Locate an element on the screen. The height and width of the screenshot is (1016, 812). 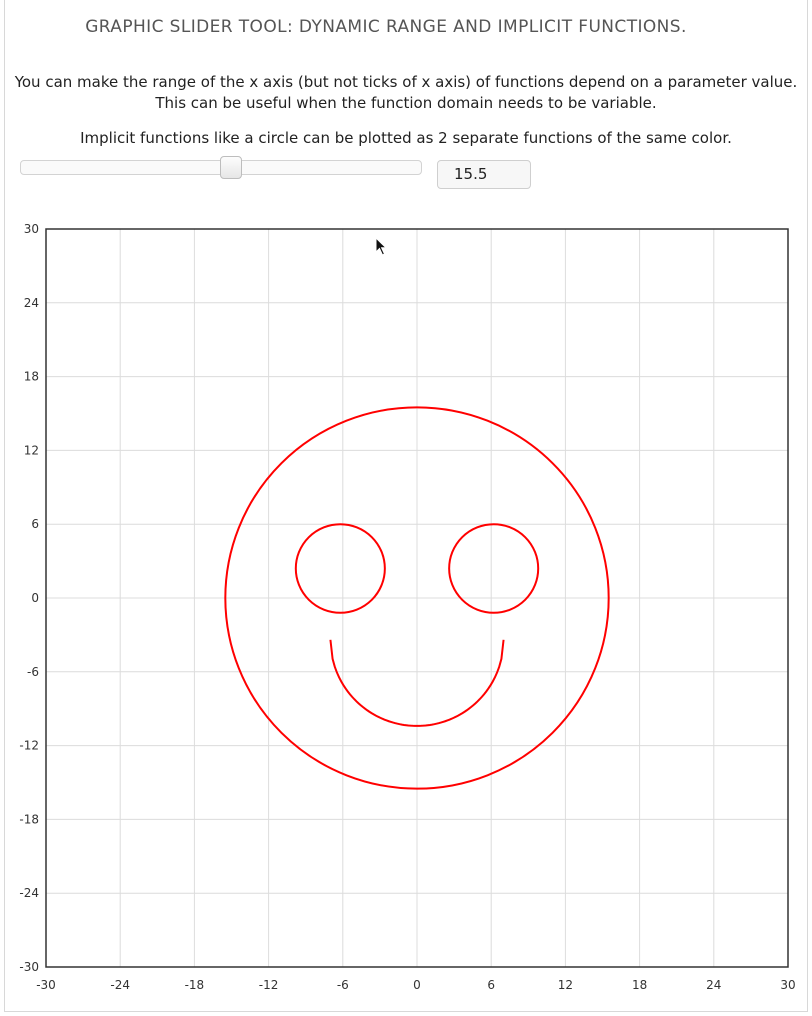
y-tick-label: -18 is located at coordinates (29, 819).